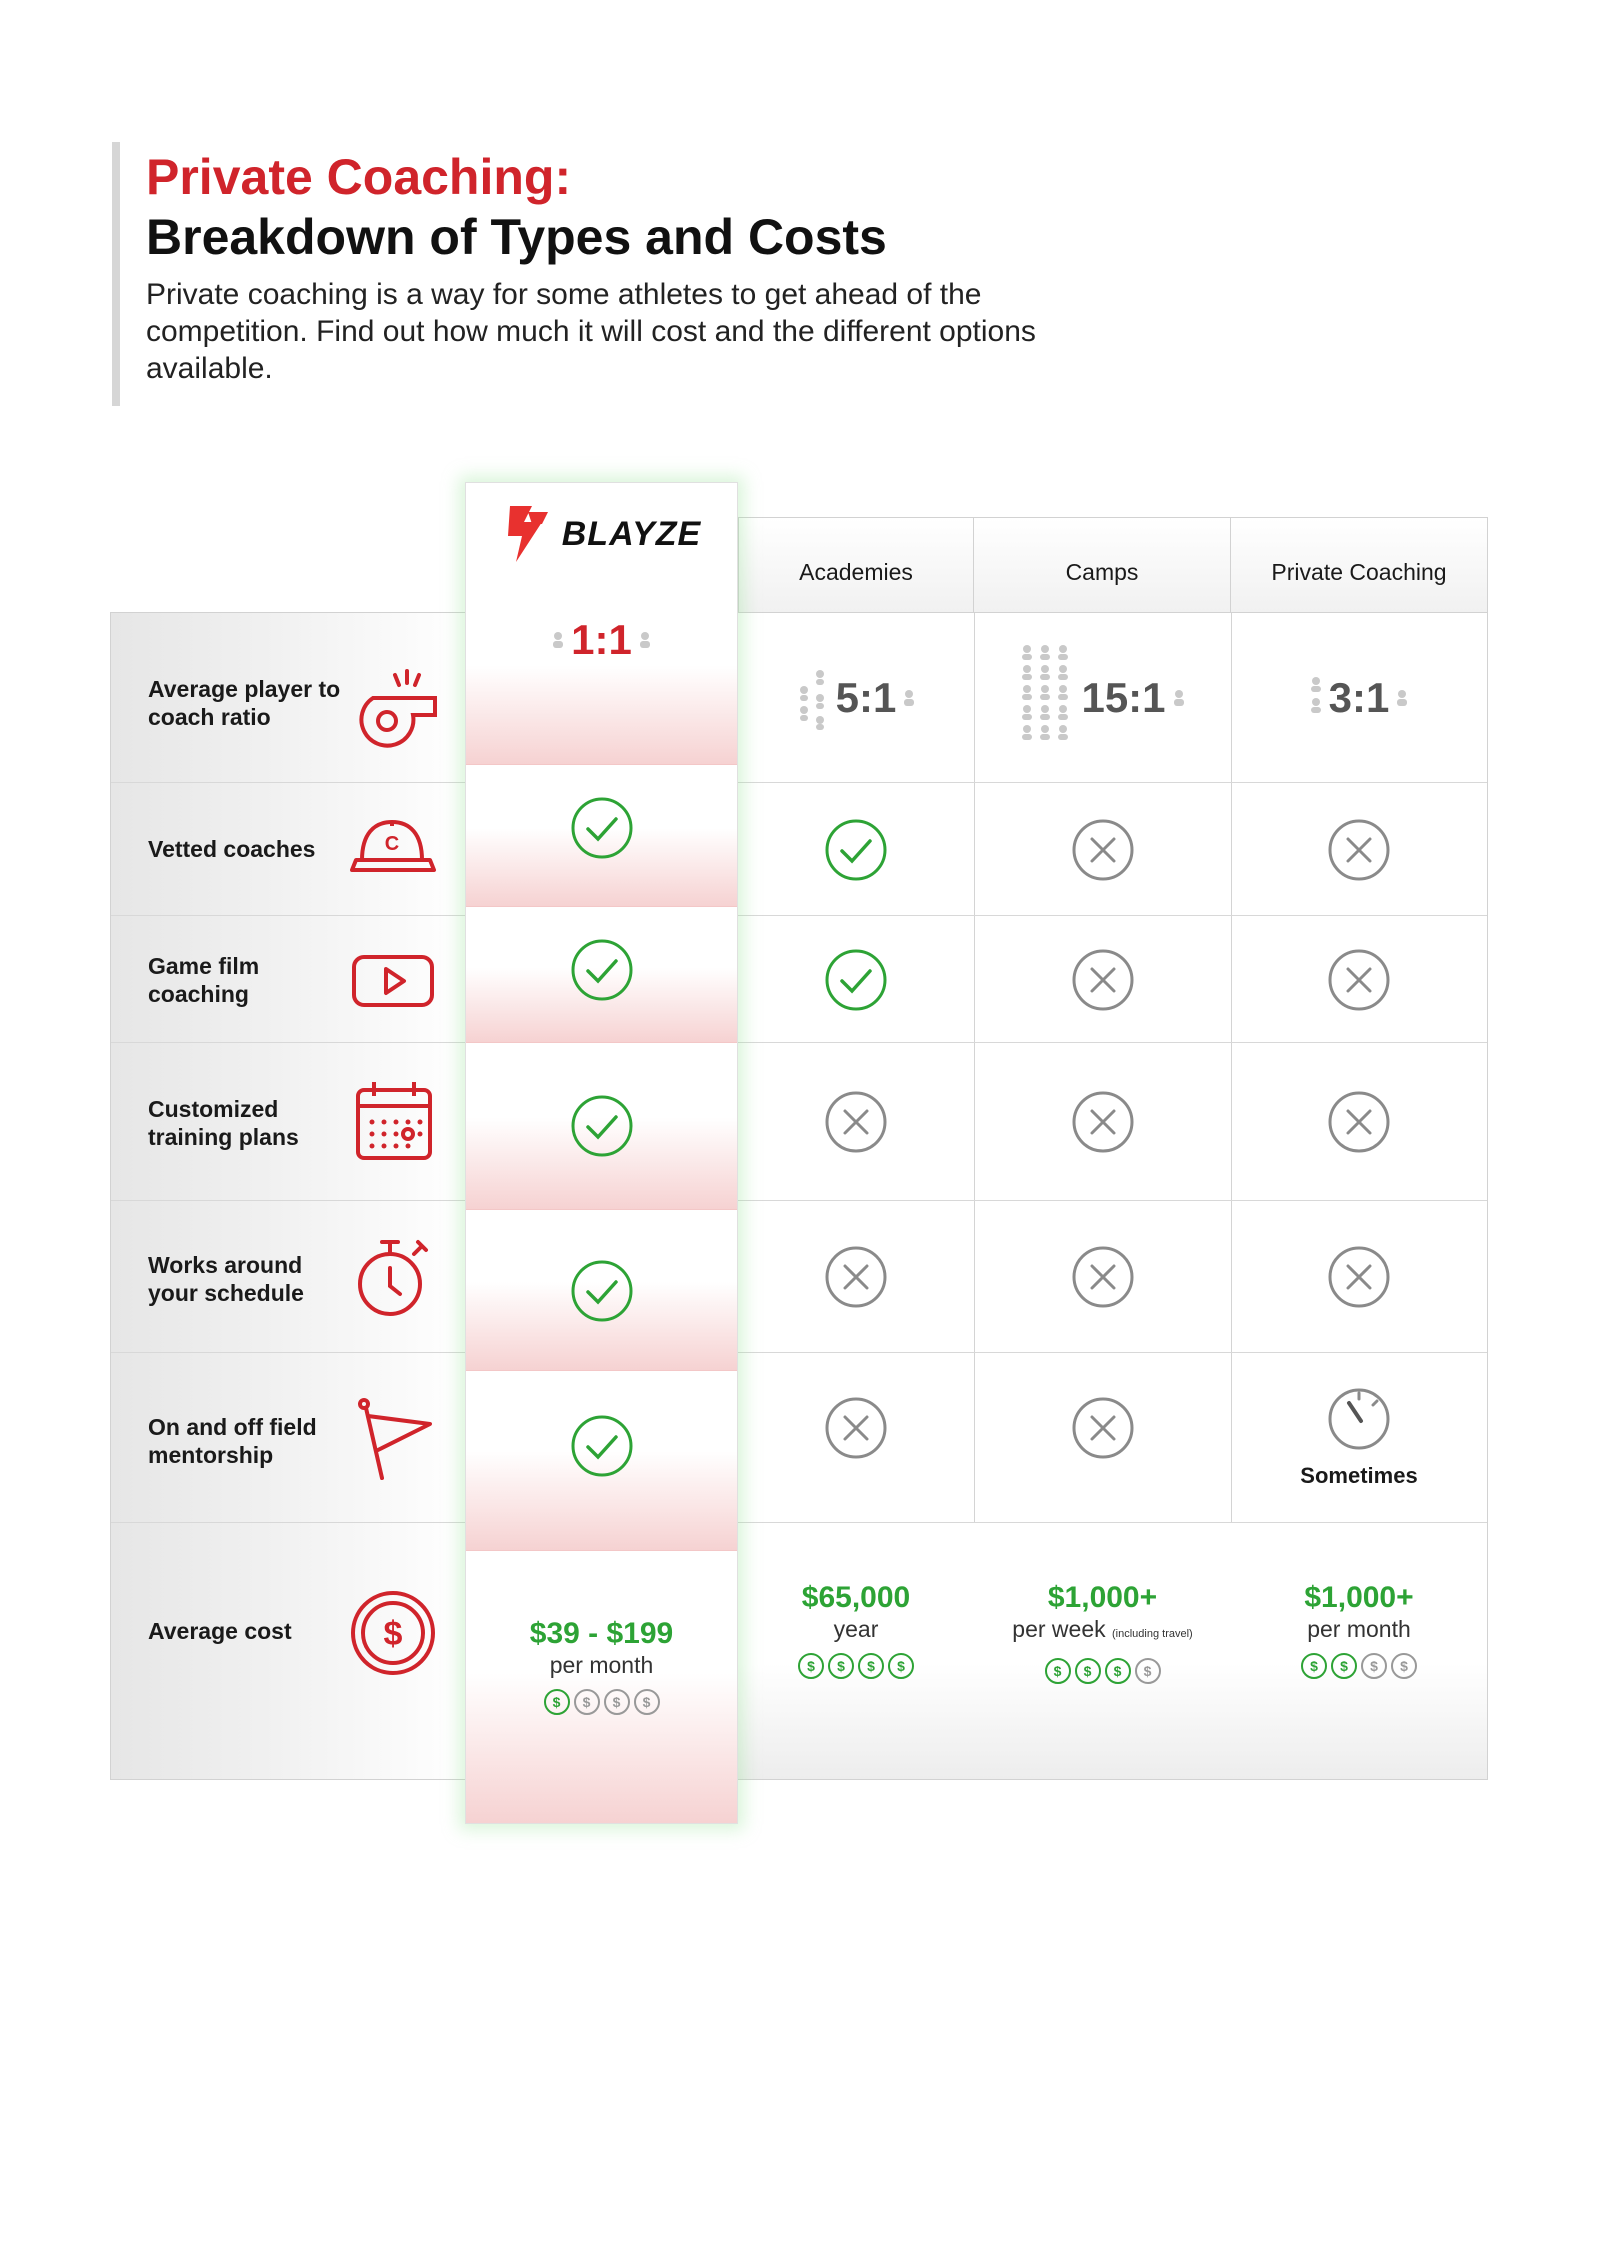  I want to click on cost-camps-period-text: per week, so click(1059, 1629).